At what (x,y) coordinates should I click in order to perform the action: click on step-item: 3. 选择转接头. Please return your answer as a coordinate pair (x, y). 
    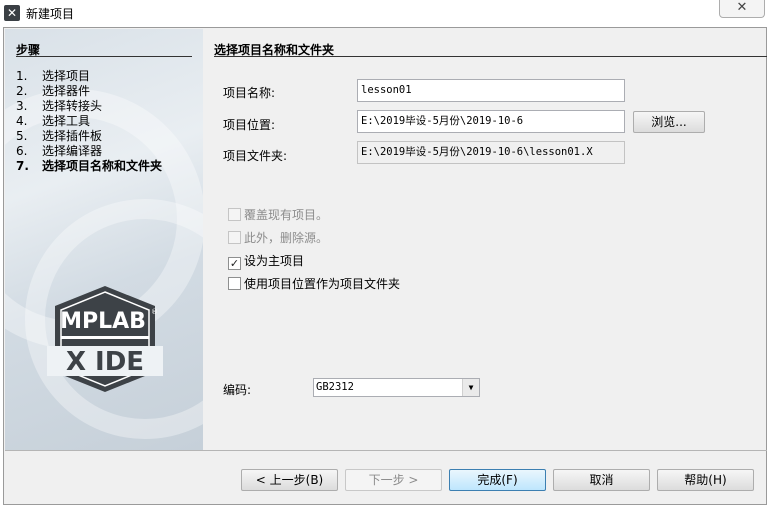
    Looking at the image, I should click on (59, 106).